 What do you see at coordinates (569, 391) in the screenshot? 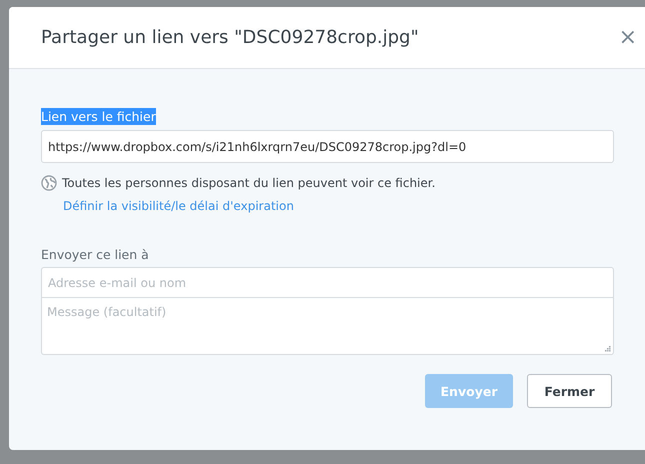
I see `close-dialog-button: Fermer` at bounding box center [569, 391].